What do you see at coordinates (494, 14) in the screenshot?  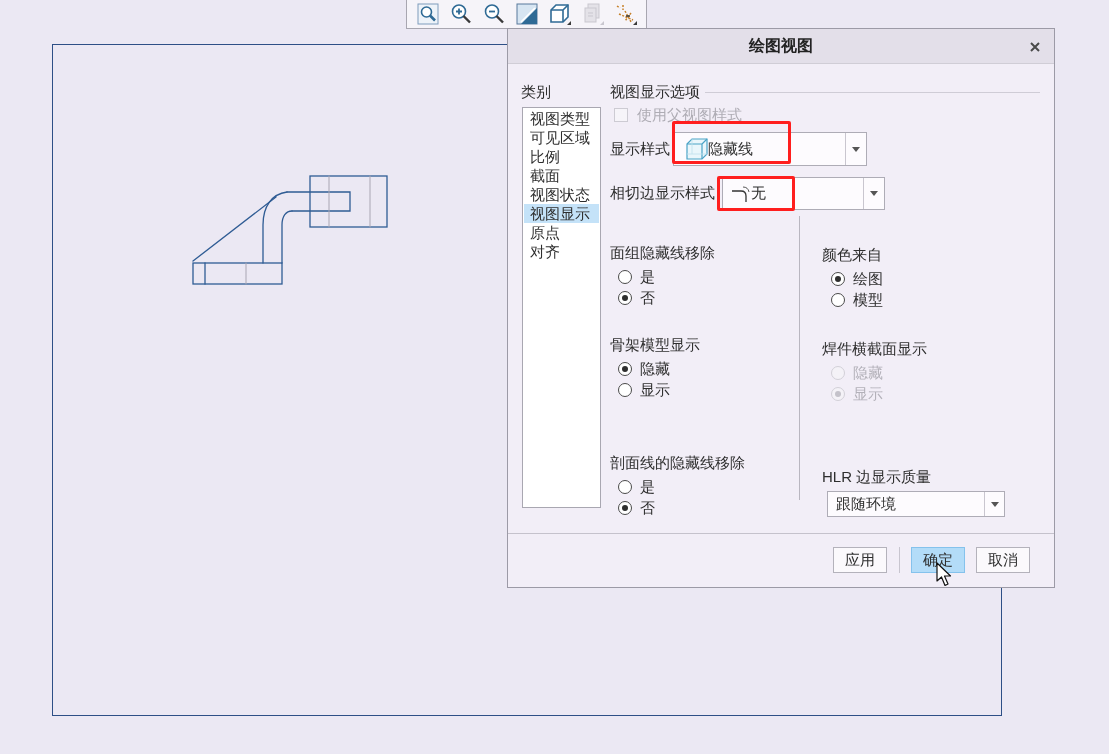 I see `zoom-out-icon` at bounding box center [494, 14].